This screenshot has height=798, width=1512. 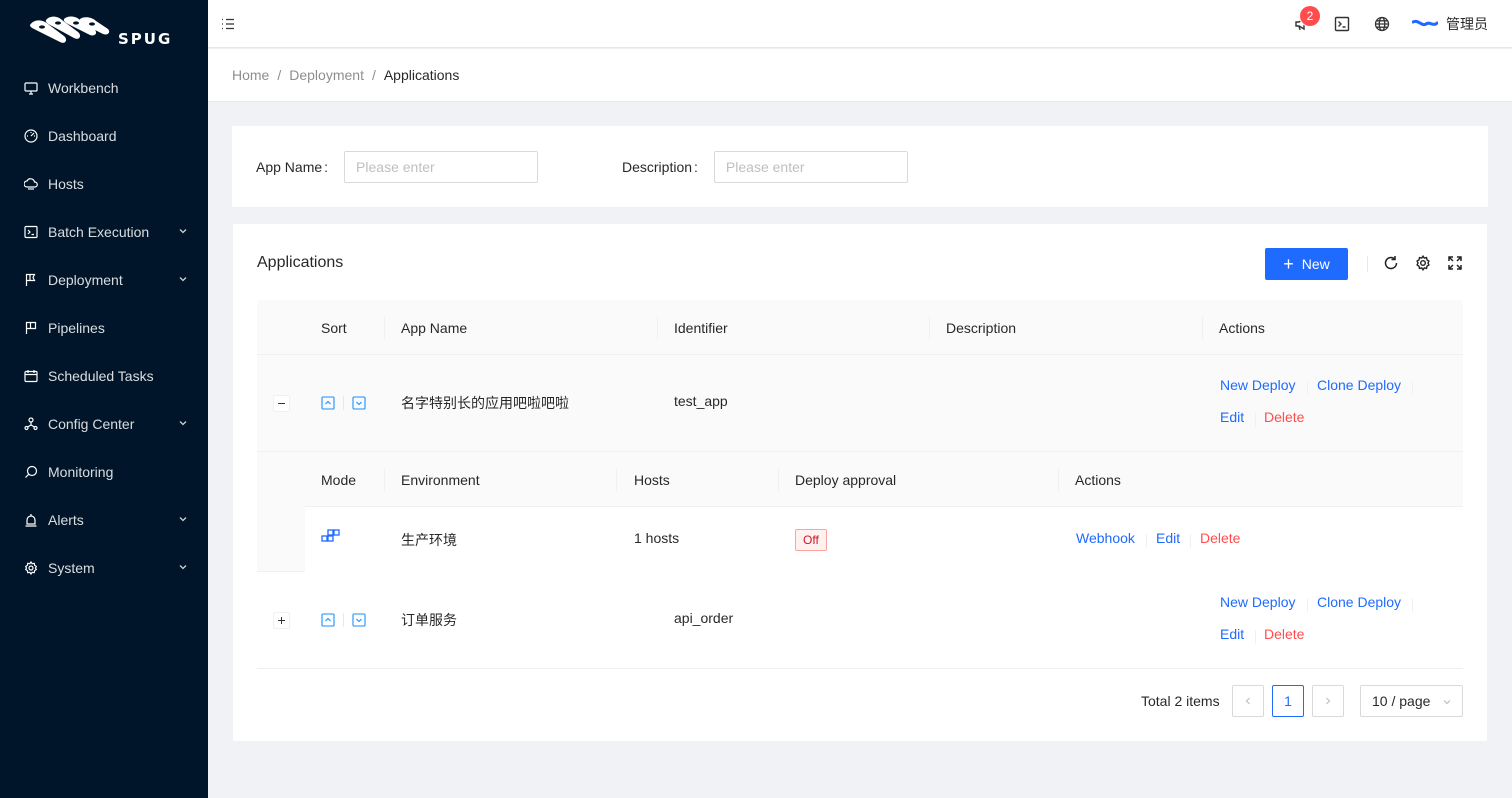 I want to click on sidebar-item-alerts: Alerts, so click(x=104, y=520).